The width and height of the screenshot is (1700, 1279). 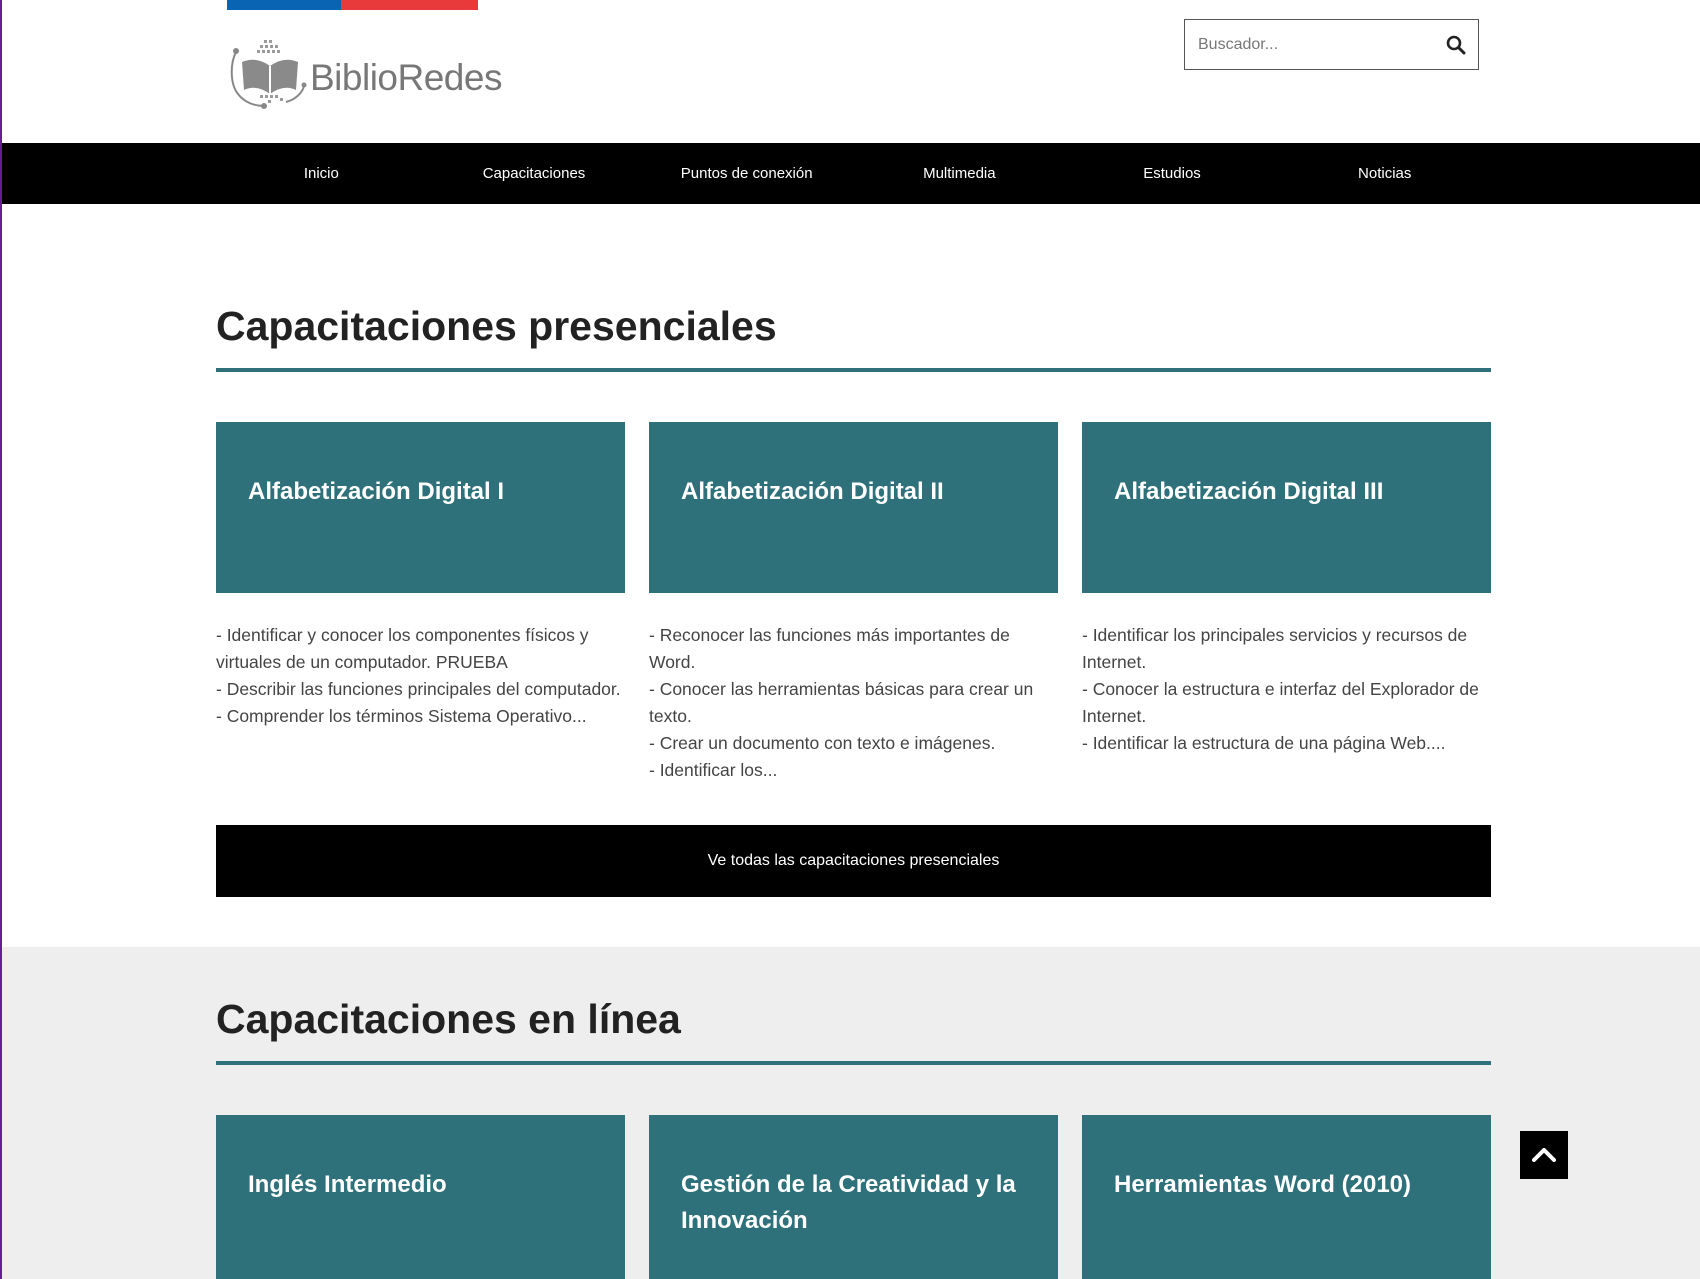 What do you see at coordinates (1384, 173) in the screenshot?
I see `nav-item-noticias: Noticias` at bounding box center [1384, 173].